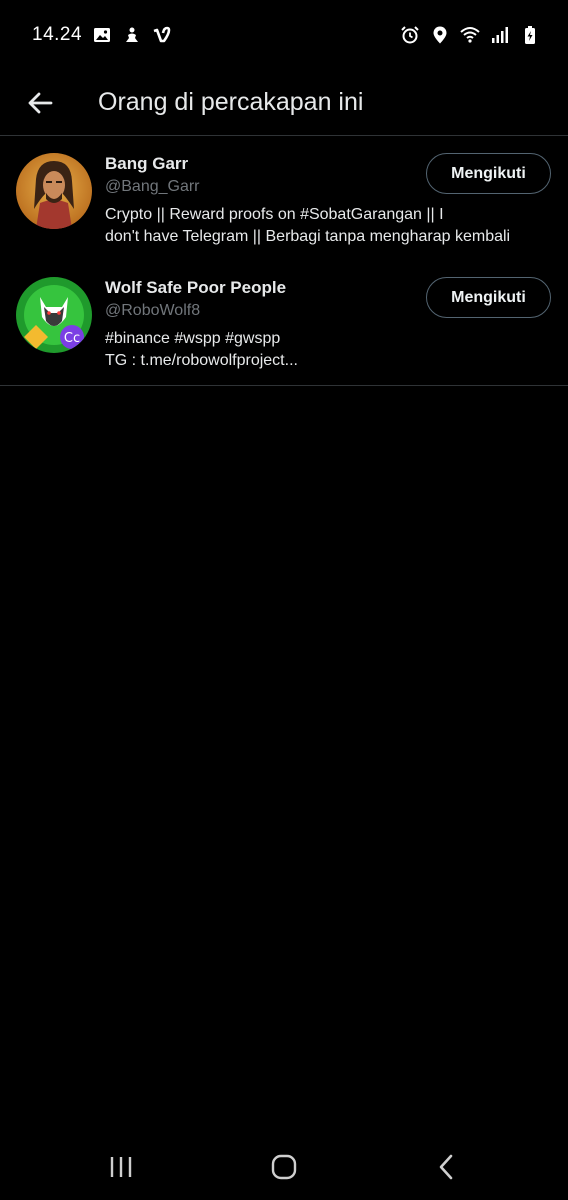 The image size is (568, 1200). I want to click on location-icon, so click(440, 35).